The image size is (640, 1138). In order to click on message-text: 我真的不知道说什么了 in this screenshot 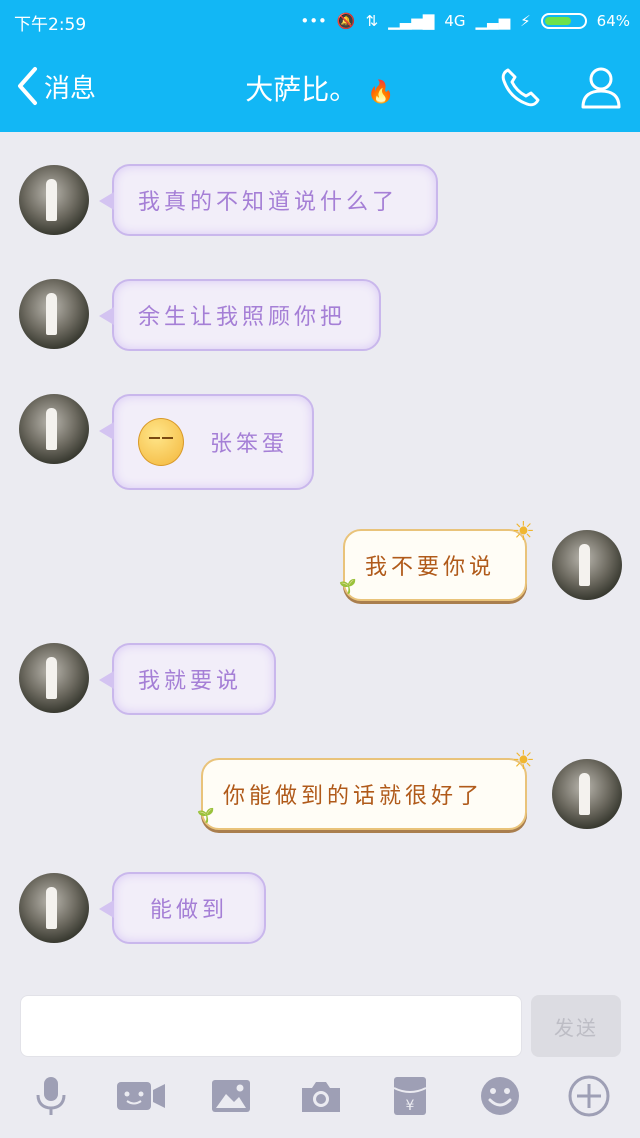, I will do `click(268, 202)`.